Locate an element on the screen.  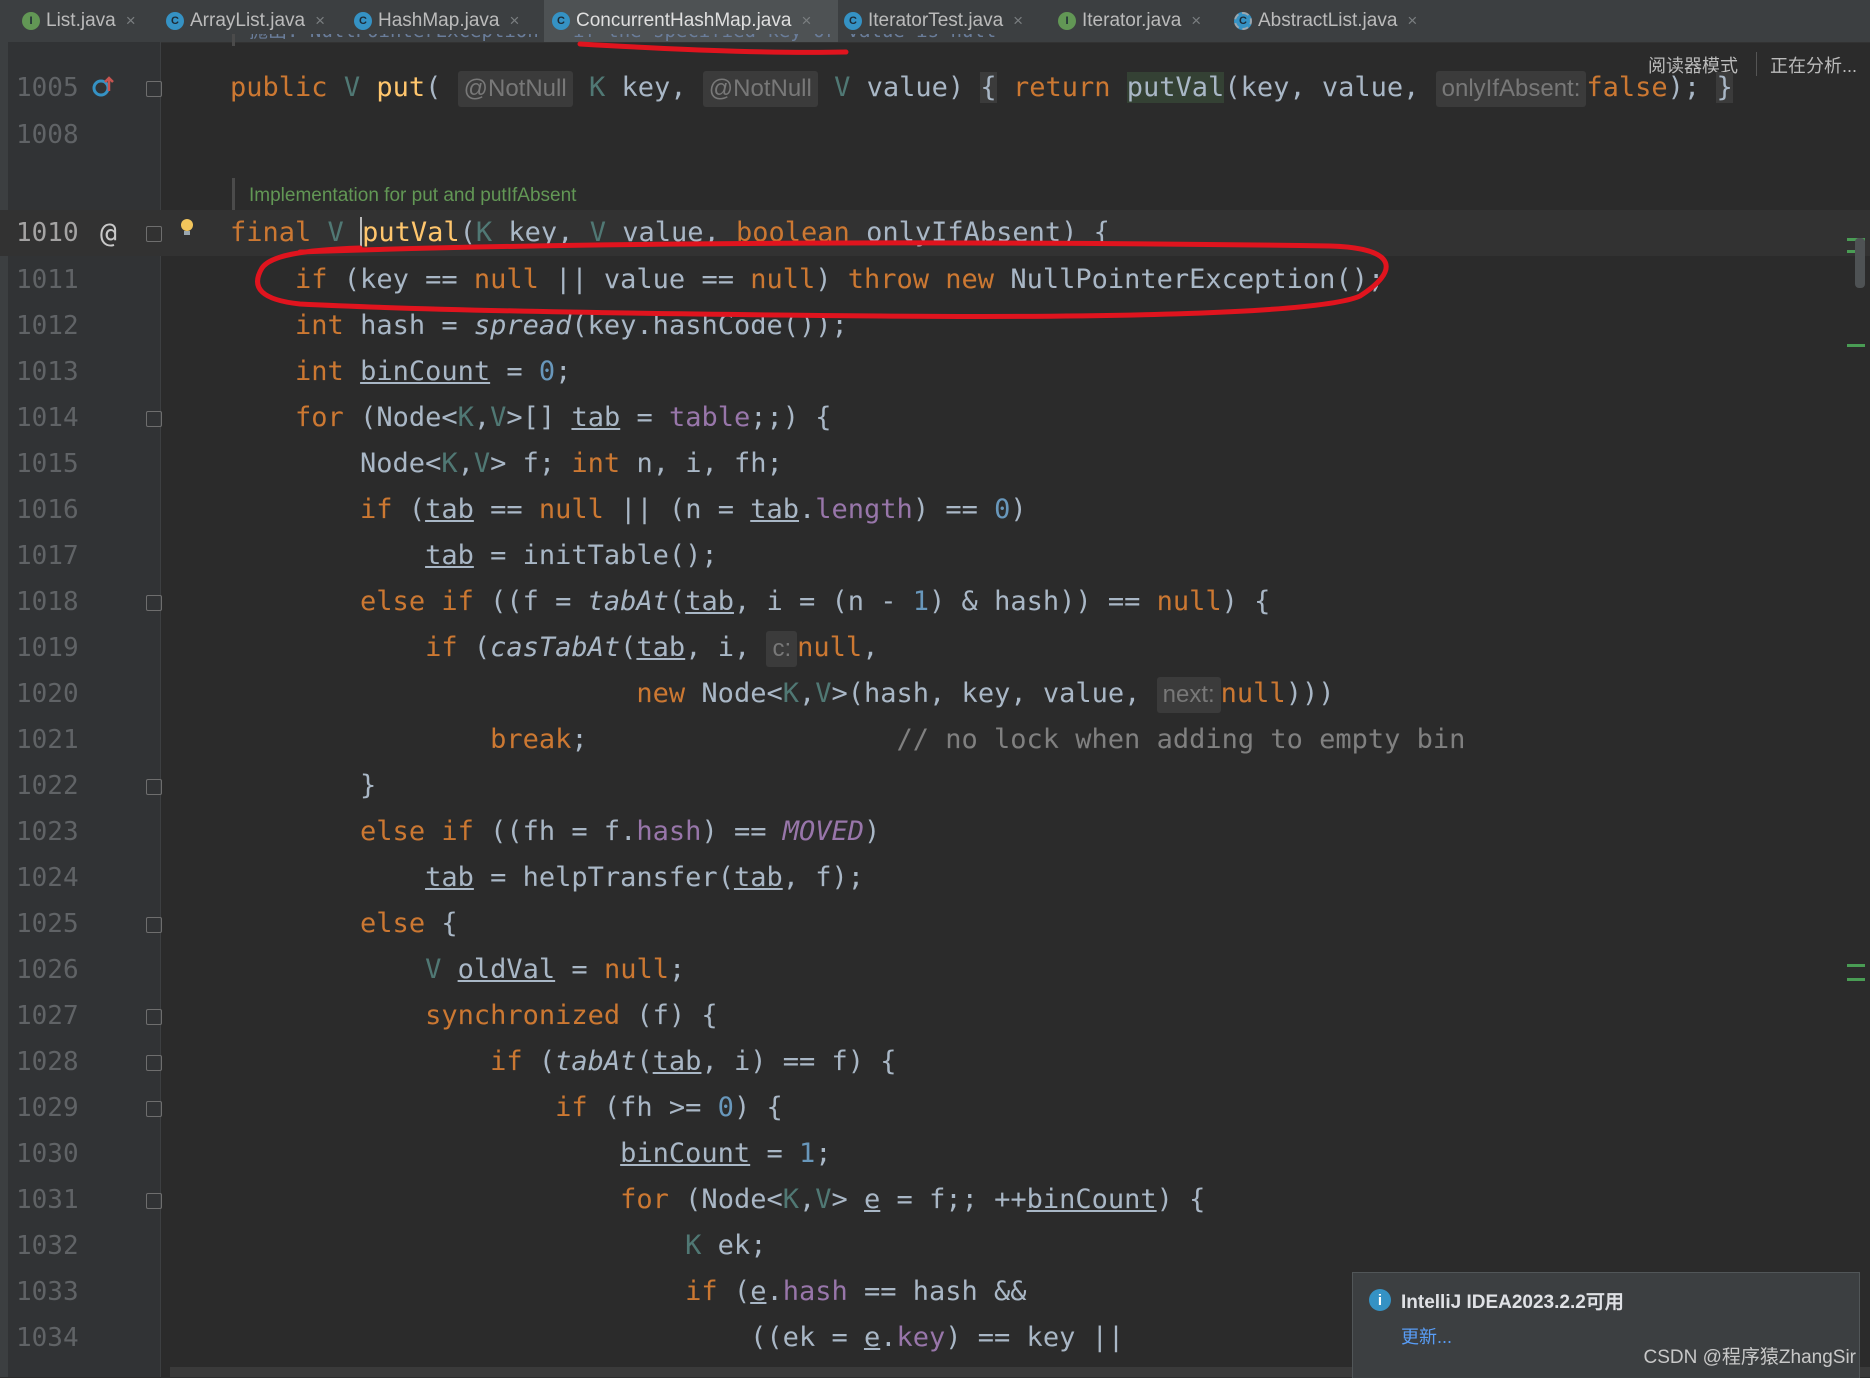
code-line-1022: 1022 } is located at coordinates (935, 786).